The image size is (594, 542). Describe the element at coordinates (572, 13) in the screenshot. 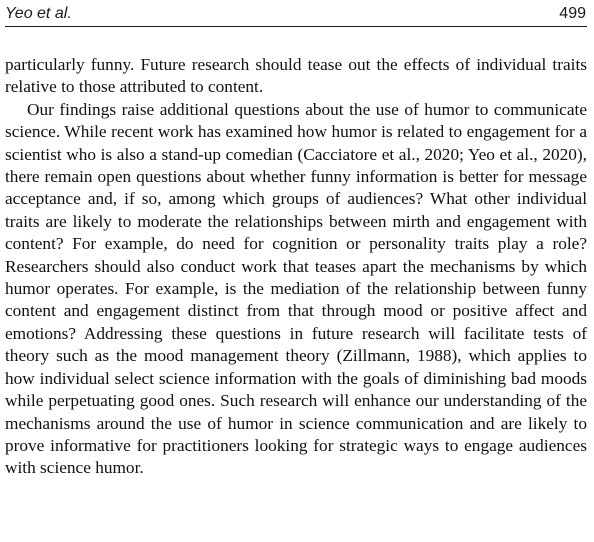

I see `page-number: 499` at that location.